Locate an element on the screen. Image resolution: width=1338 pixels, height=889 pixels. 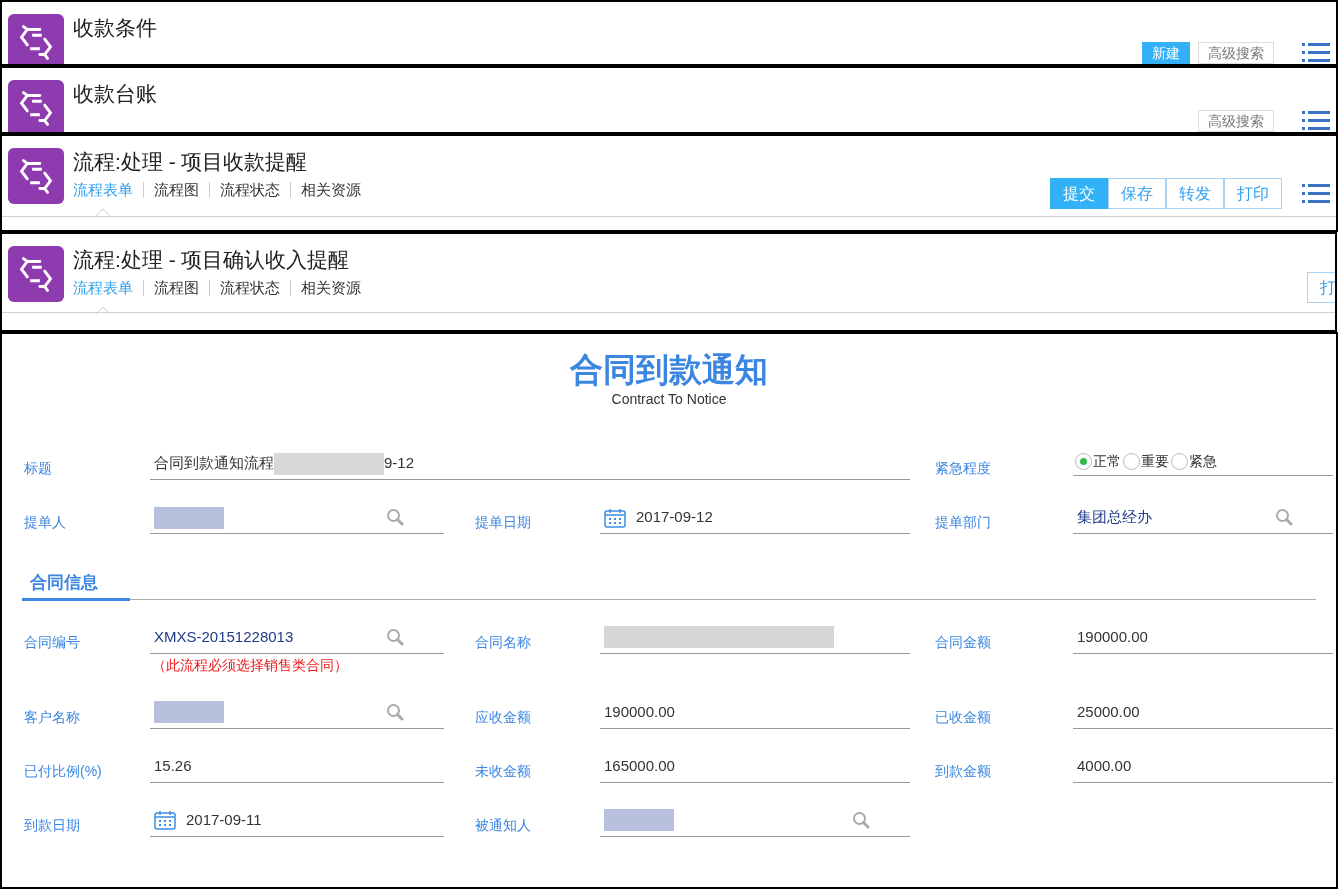
field-label: 到款日期 is located at coordinates (52, 825).